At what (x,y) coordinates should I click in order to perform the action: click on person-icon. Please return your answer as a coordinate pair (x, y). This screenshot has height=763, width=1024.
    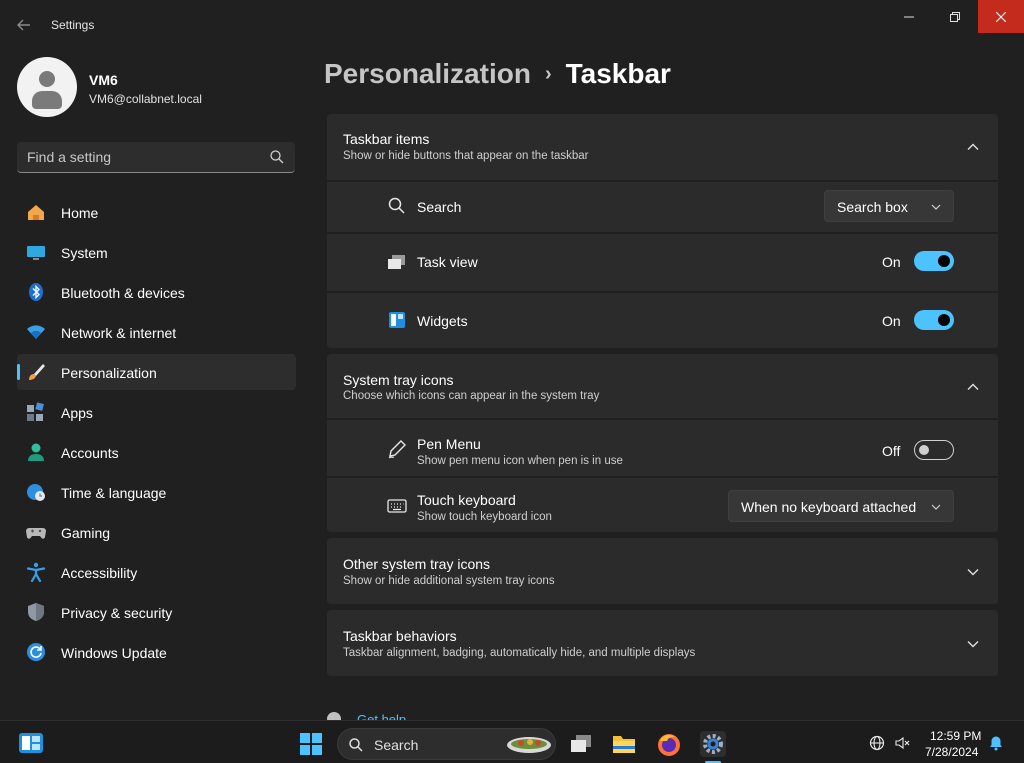
    Looking at the image, I should click on (36, 452).